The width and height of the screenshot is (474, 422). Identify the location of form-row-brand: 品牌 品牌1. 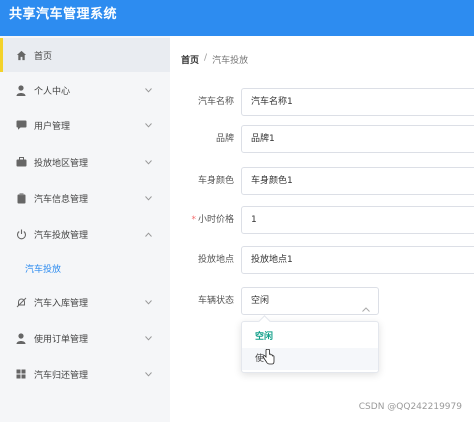
(322, 139).